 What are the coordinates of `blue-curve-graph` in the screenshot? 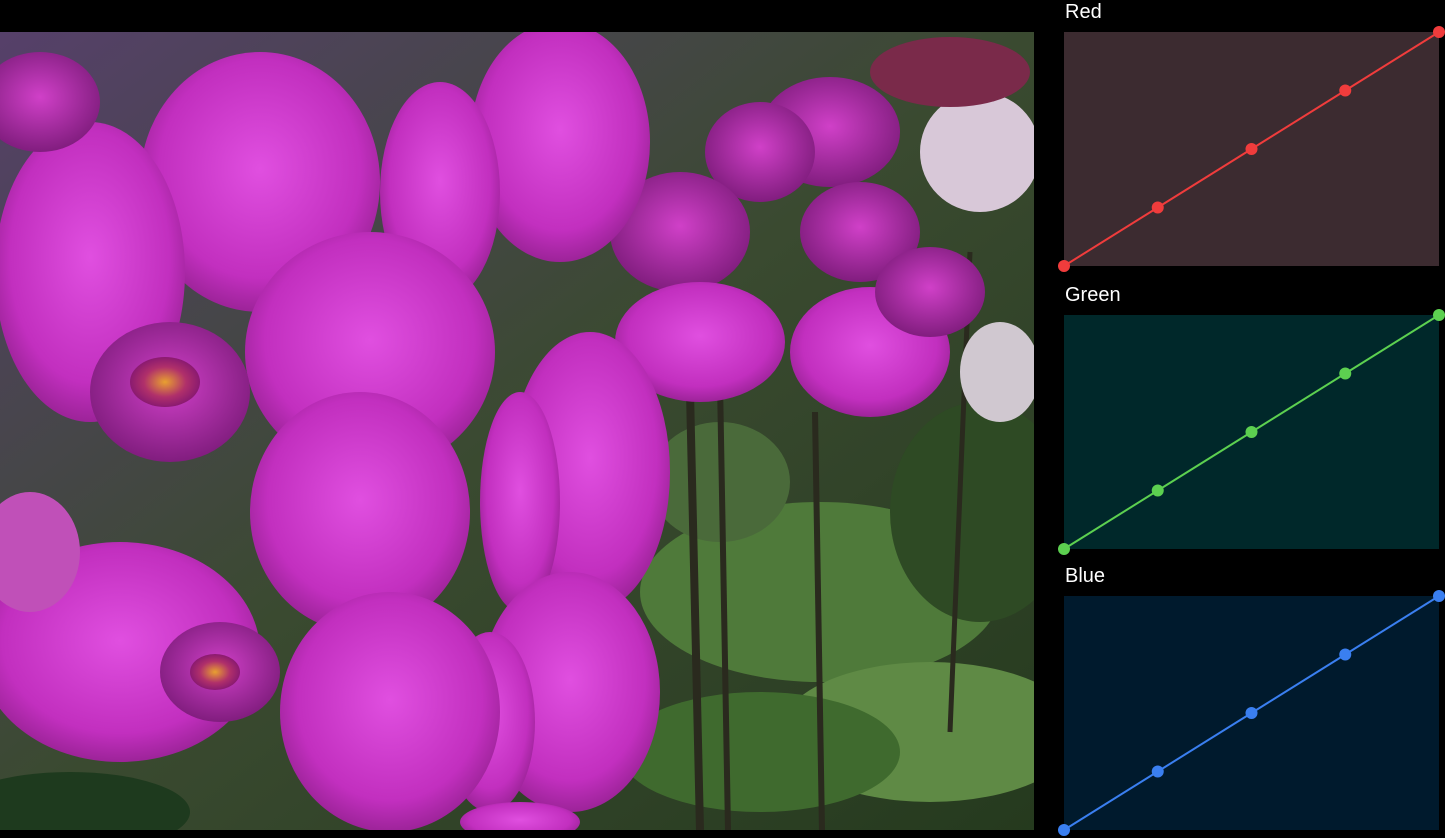 It's located at (1250, 713).